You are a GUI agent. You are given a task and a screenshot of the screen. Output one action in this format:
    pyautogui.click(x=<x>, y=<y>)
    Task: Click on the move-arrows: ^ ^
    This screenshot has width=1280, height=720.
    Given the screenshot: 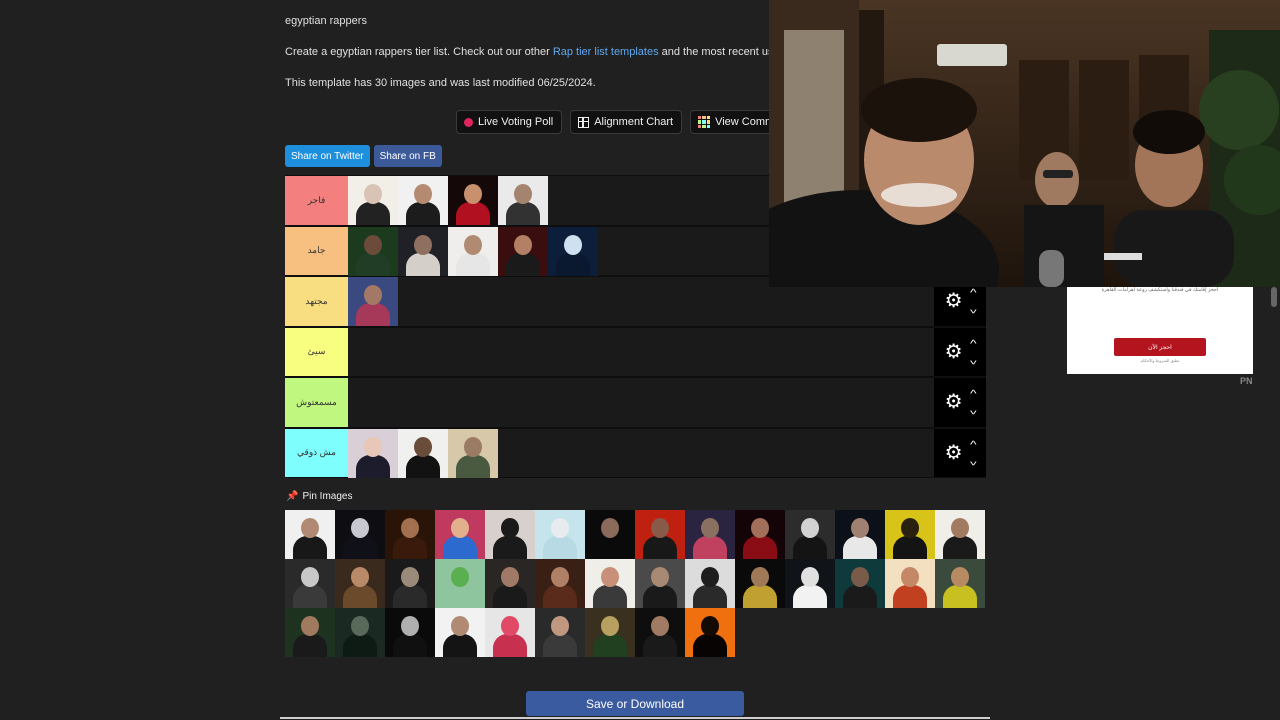 What is the action you would take?
    pyautogui.click(x=973, y=302)
    